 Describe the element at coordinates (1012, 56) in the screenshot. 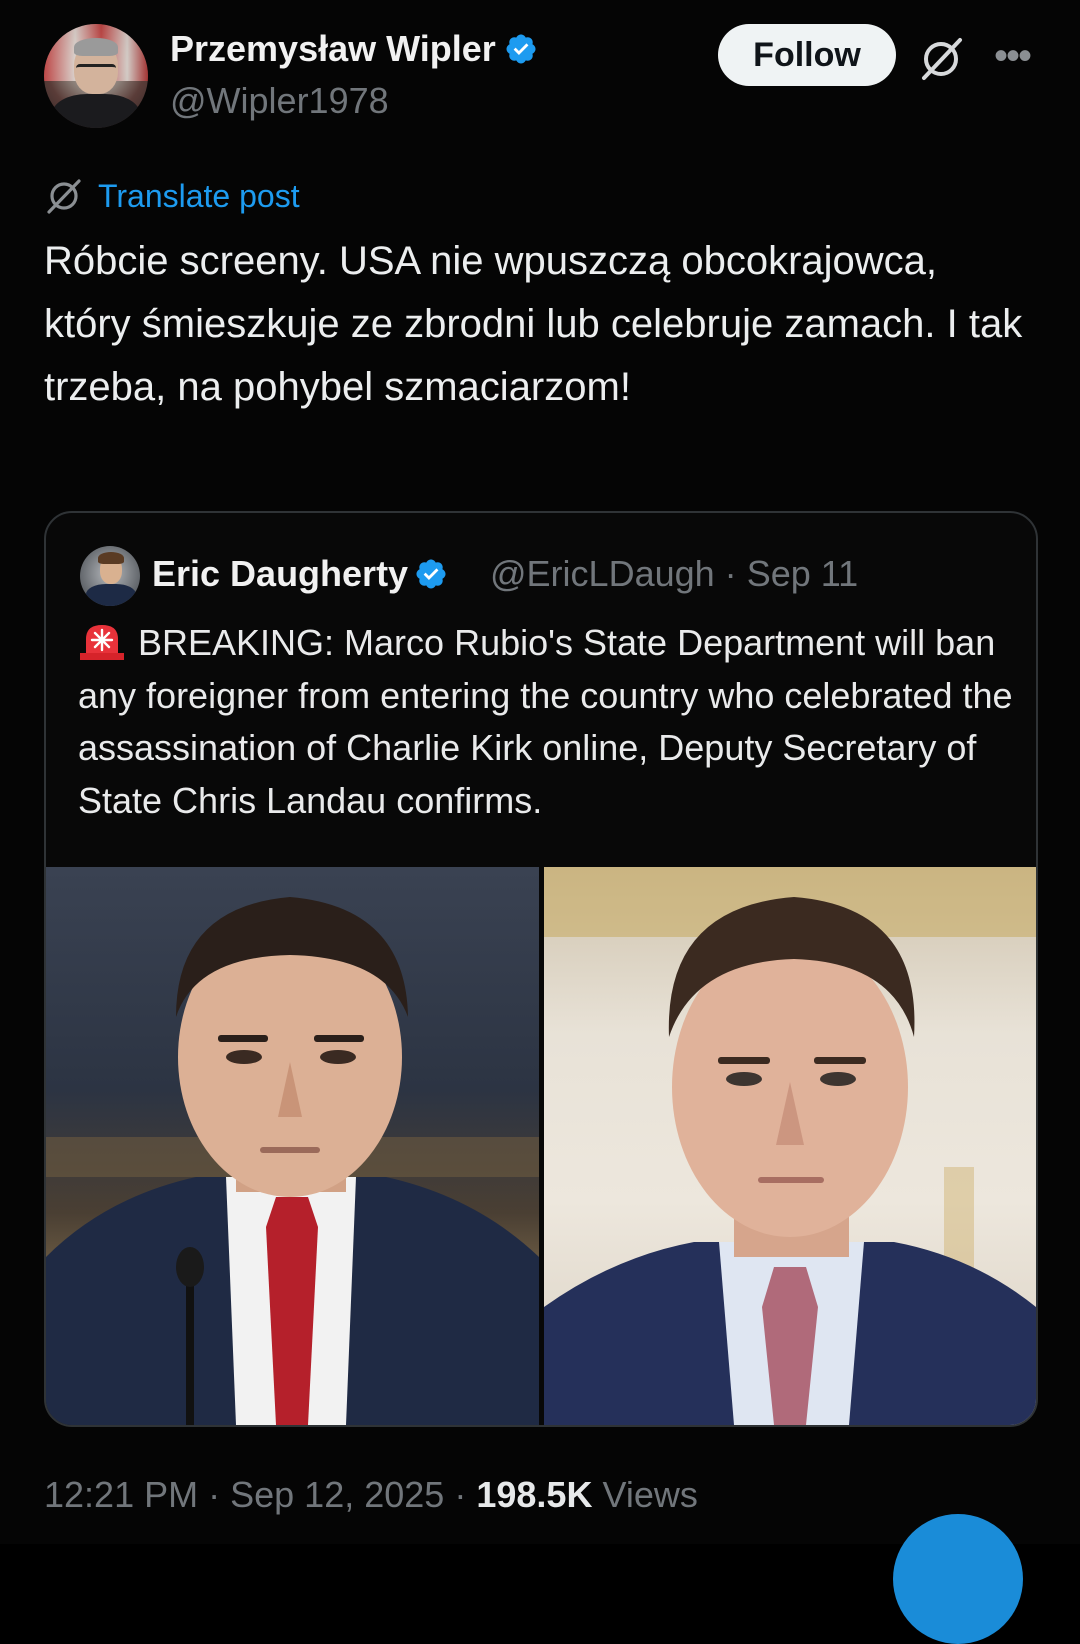

I see `more-options-icon: •••` at that location.